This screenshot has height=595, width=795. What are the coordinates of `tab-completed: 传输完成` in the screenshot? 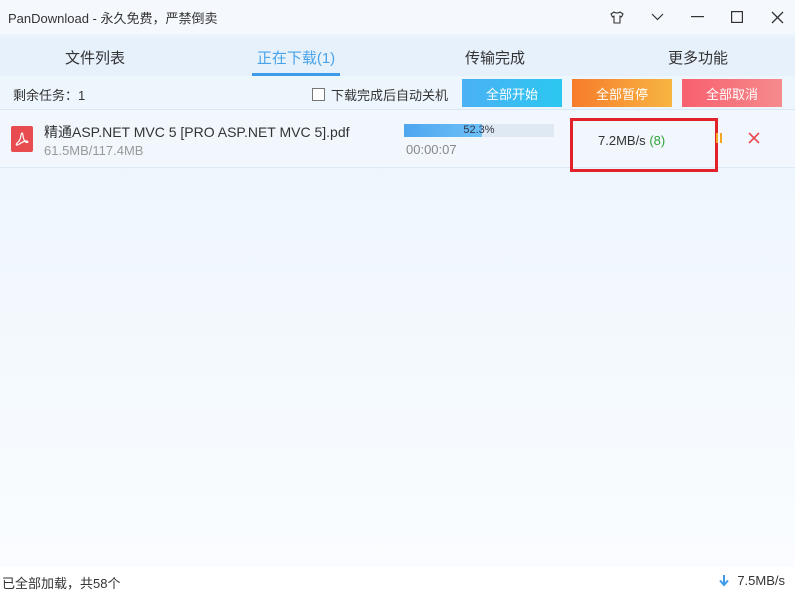 It's located at (495, 57).